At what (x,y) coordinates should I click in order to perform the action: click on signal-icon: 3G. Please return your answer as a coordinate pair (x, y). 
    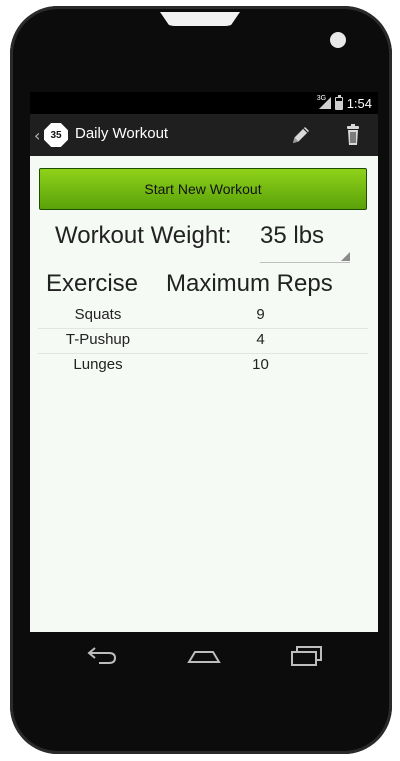
    Looking at the image, I should click on (324, 102).